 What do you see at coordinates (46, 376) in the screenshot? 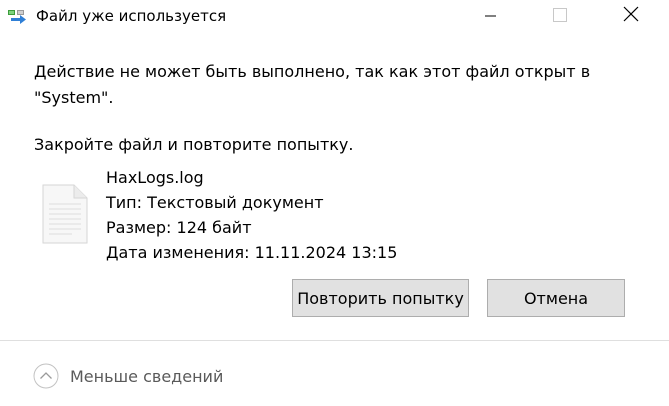
I see `chevron-up-circle-icon` at bounding box center [46, 376].